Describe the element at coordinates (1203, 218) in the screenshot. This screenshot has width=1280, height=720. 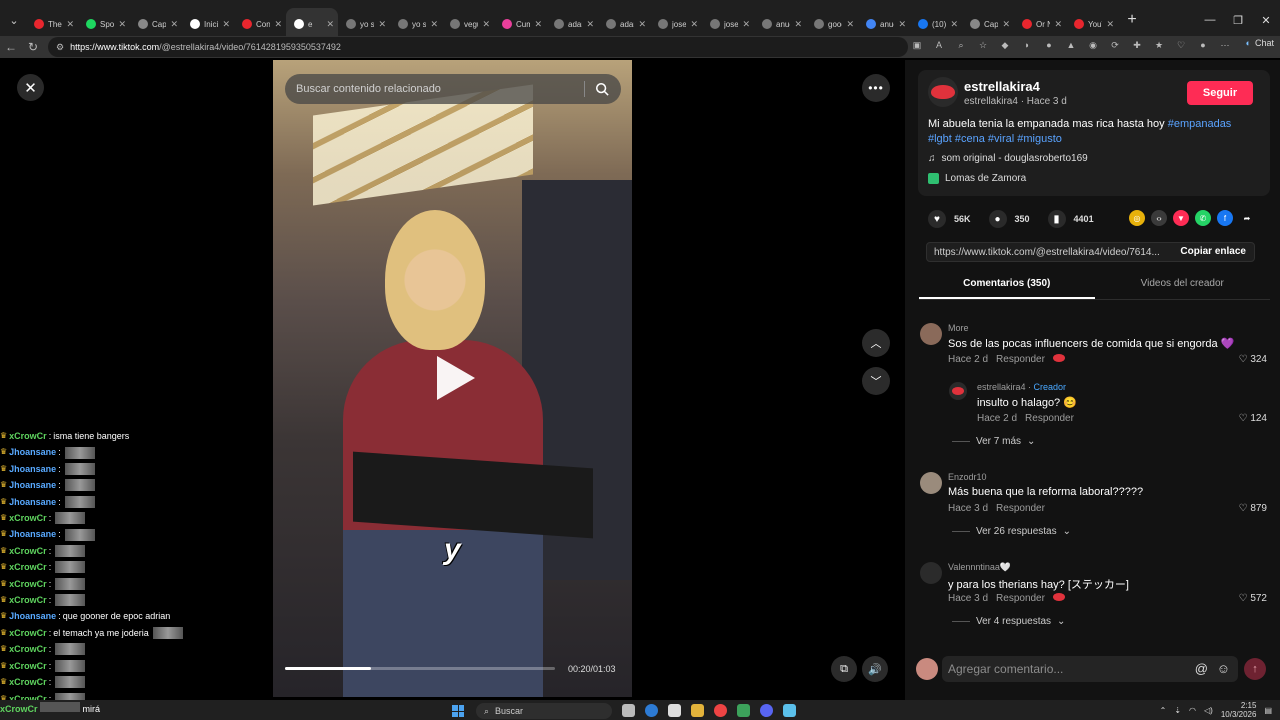
I see `whatsapp-icon: ✆` at that location.